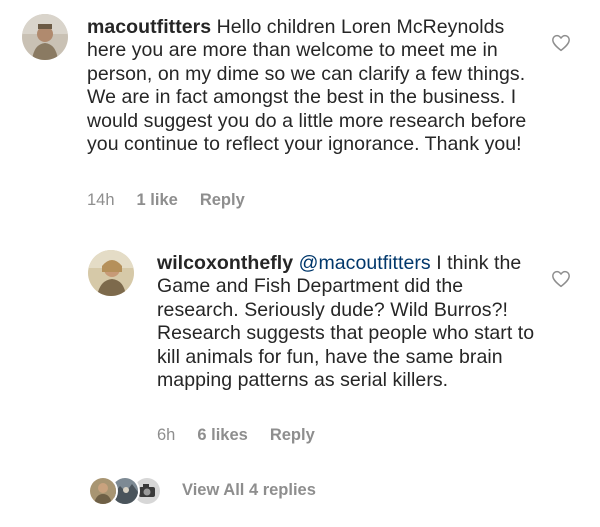 This screenshot has width=600, height=527. I want to click on comment-meta: 14h 1 like Reply, so click(166, 200).